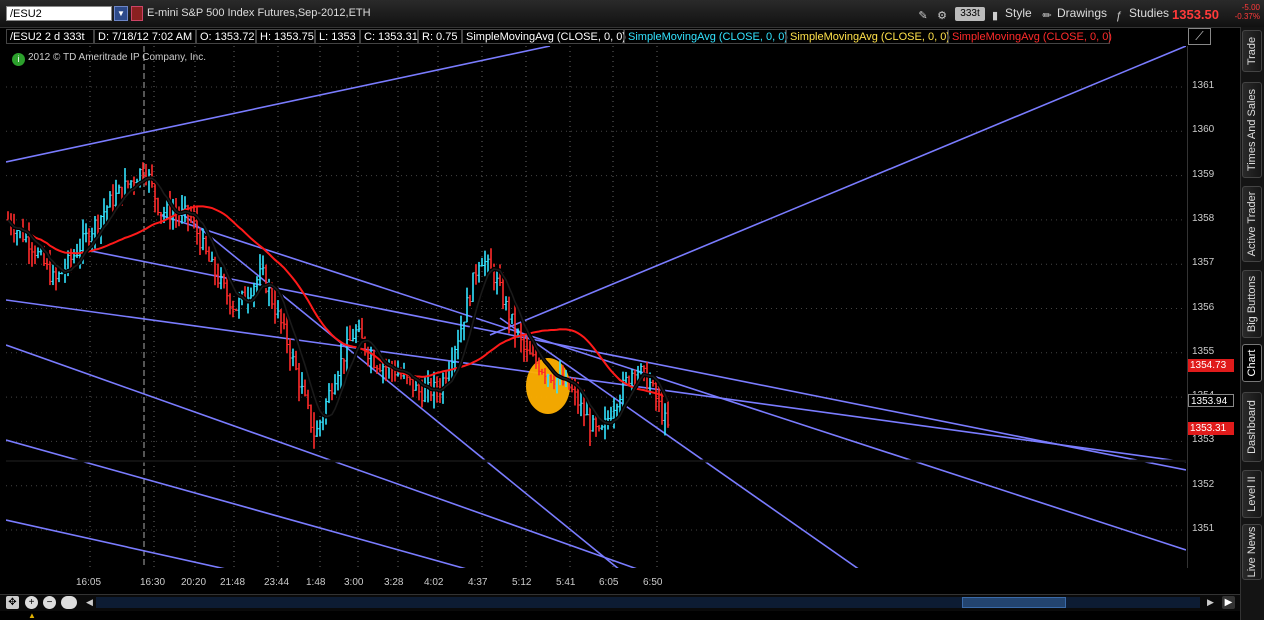 This screenshot has width=1264, height=620. I want to click on tab-active-trader: Active Trader, so click(1252, 224).